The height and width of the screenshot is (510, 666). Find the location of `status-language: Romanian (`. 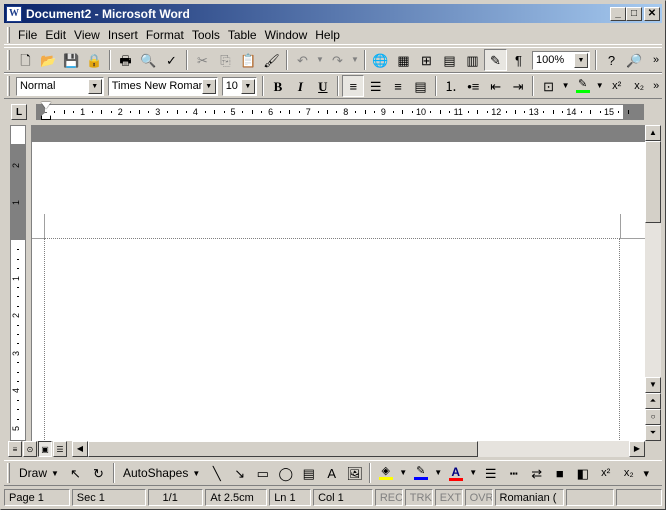

status-language: Romanian ( is located at coordinates (529, 497).